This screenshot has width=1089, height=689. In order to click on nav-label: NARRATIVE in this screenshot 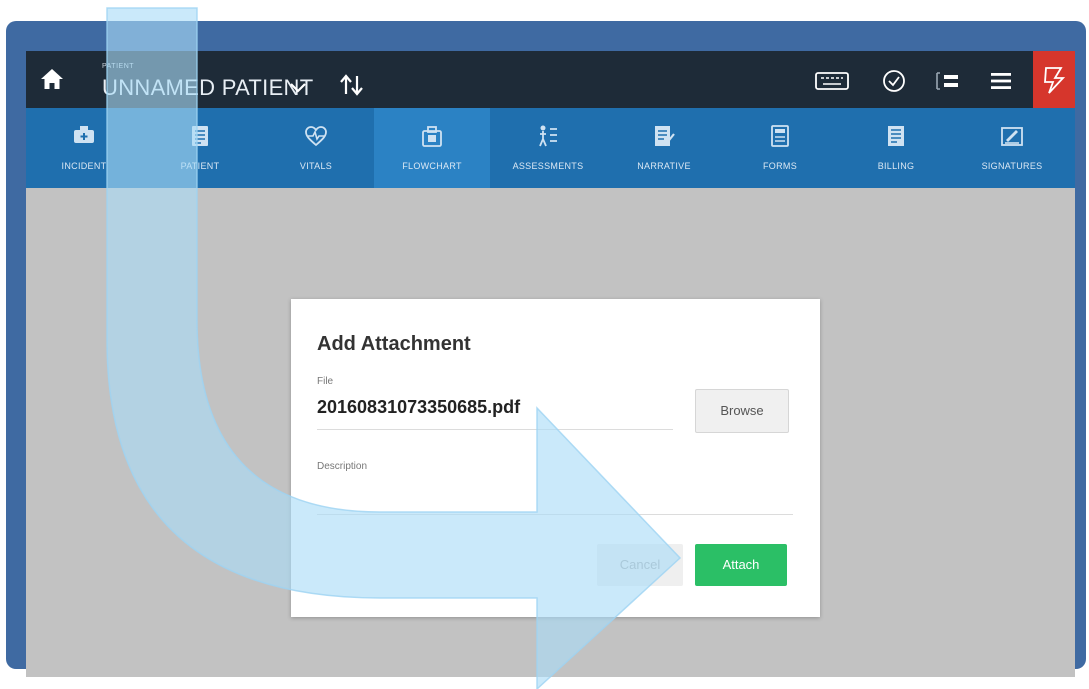, I will do `click(664, 166)`.